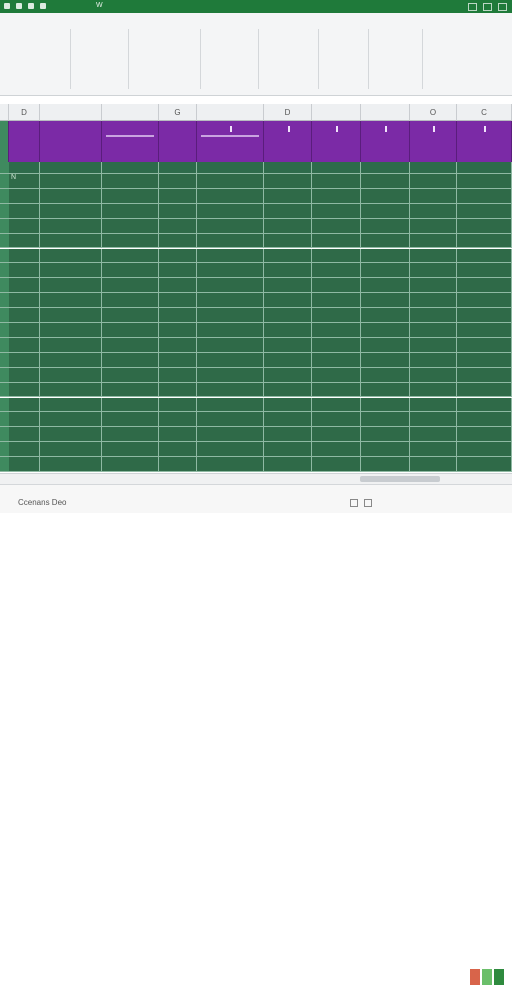 The image size is (512, 985). What do you see at coordinates (178, 112) in the screenshot?
I see `column-header: G` at bounding box center [178, 112].